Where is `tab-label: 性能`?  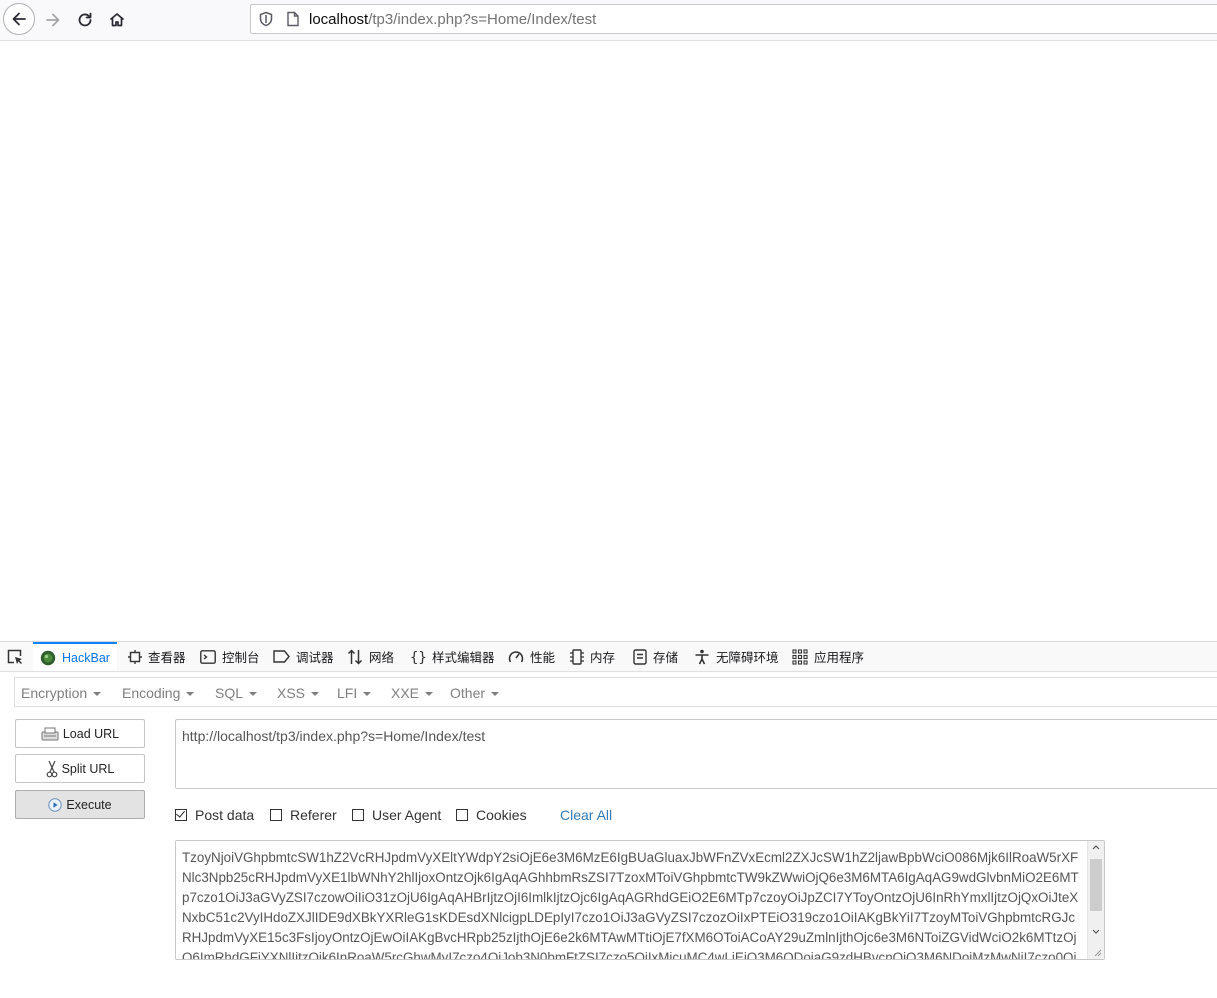
tab-label: 性能 is located at coordinates (543, 658).